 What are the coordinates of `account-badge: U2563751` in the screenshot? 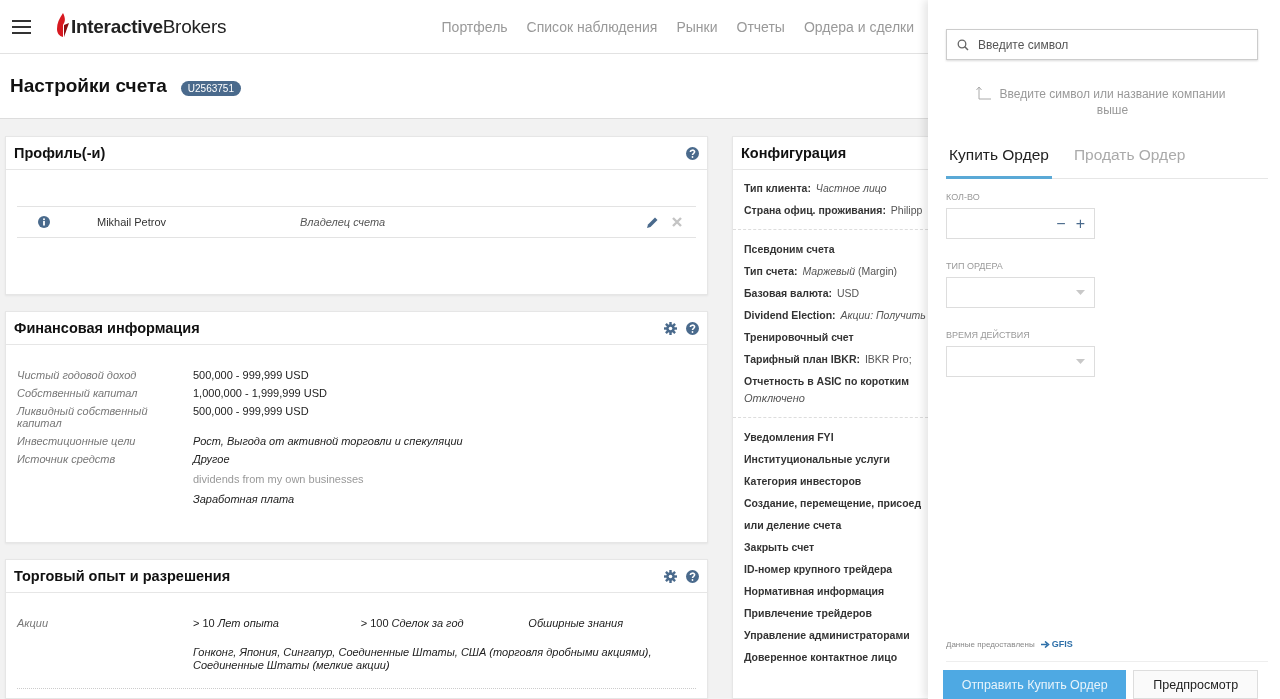 It's located at (210, 88).